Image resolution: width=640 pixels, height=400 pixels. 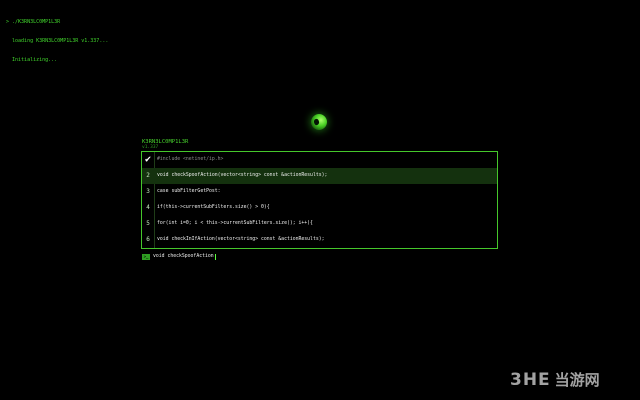 I want to click on code-line-3: 3 case subFilterGetPost:, so click(x=319, y=192).